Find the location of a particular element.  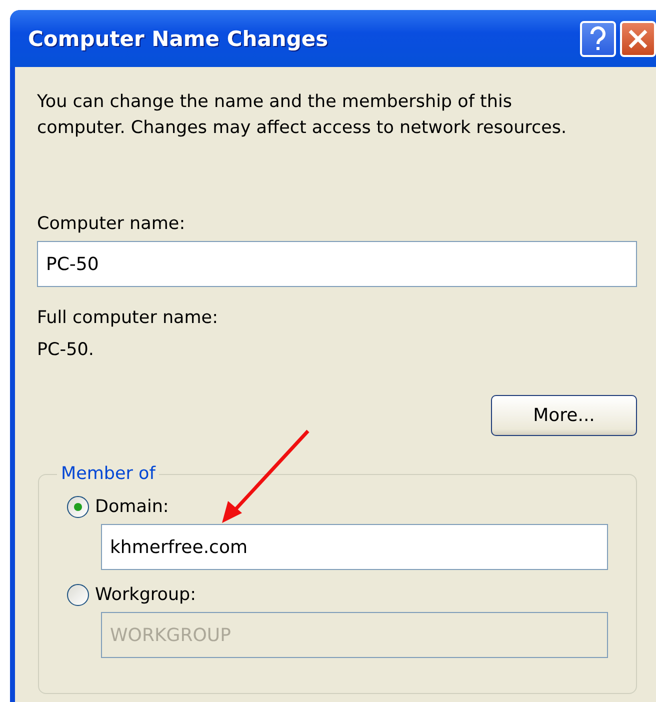

full-name-label: Full computer name: is located at coordinates (128, 318).